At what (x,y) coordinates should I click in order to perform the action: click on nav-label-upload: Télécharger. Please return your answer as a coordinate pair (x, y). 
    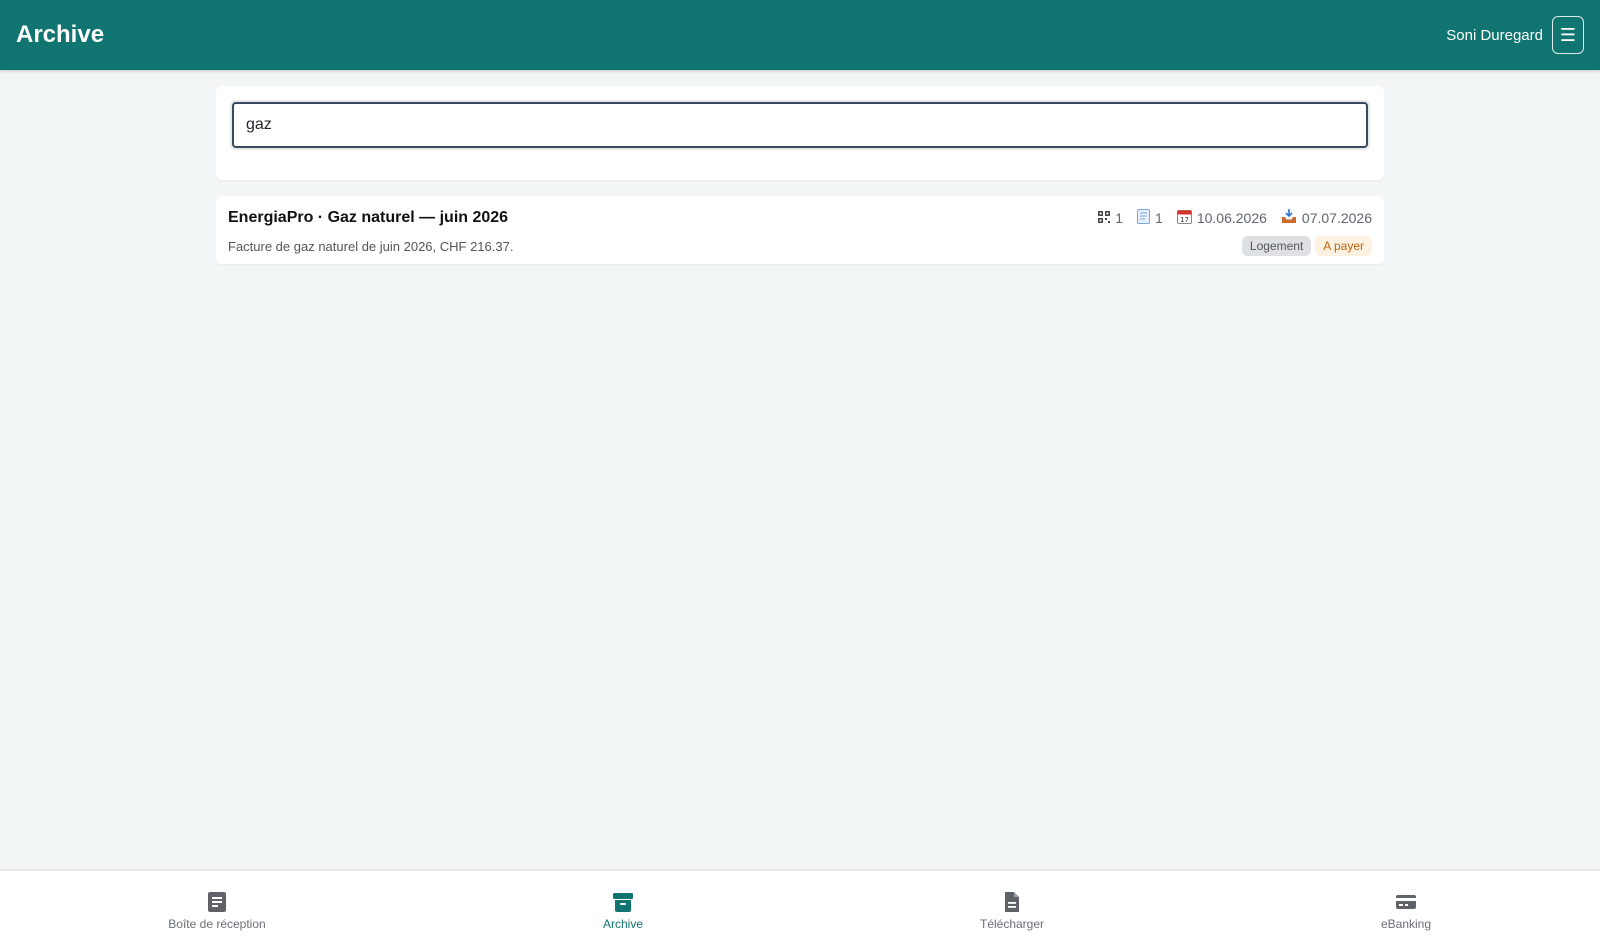
    Looking at the image, I should click on (1012, 924).